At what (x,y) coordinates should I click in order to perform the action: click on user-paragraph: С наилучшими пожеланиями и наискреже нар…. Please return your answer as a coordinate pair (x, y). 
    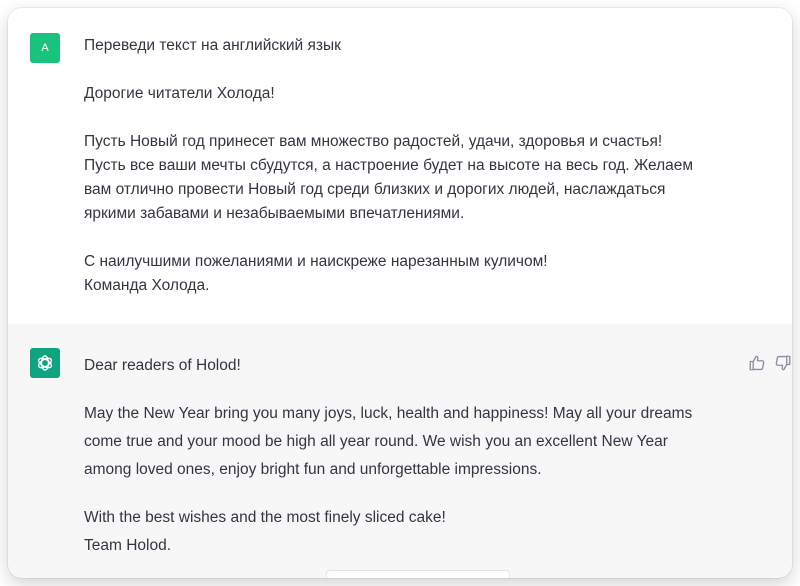
    Looking at the image, I should click on (404, 274).